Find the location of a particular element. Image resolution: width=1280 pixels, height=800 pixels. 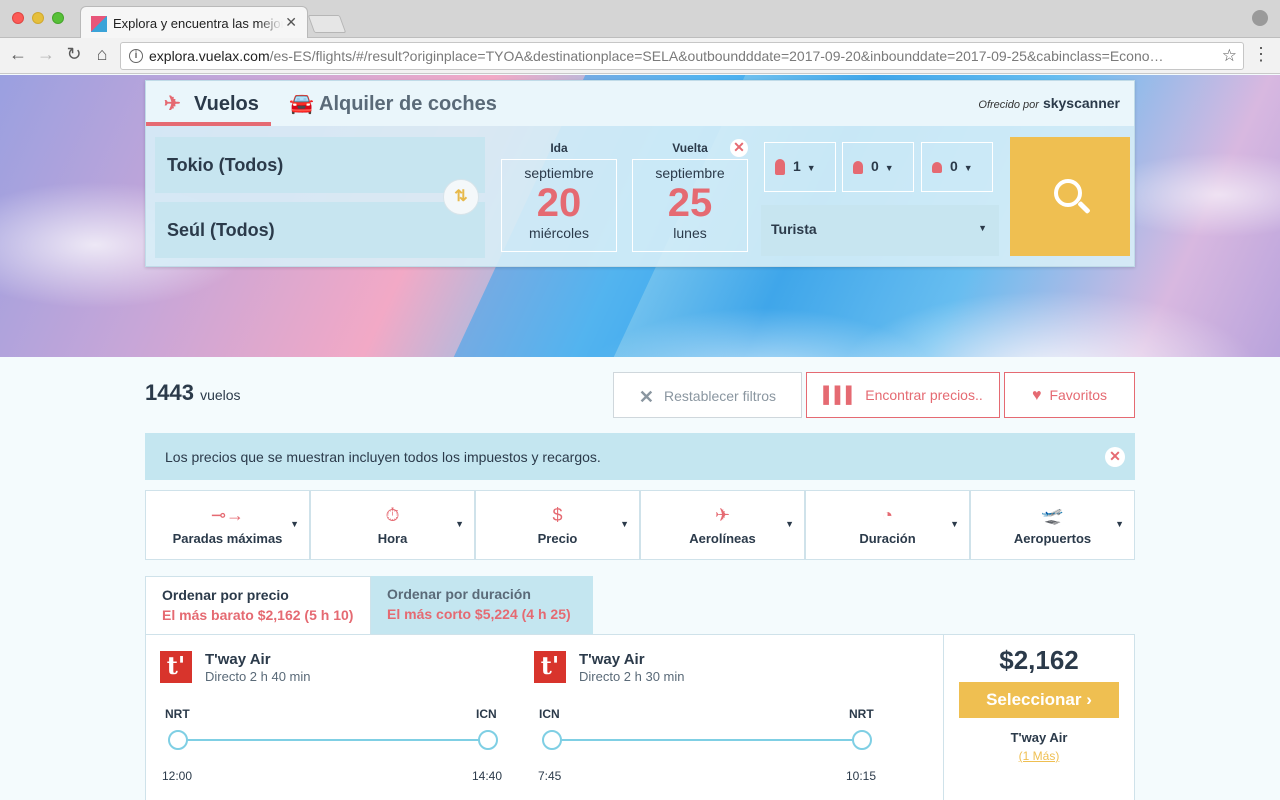

price-airline: T'way Air is located at coordinates (1039, 737).